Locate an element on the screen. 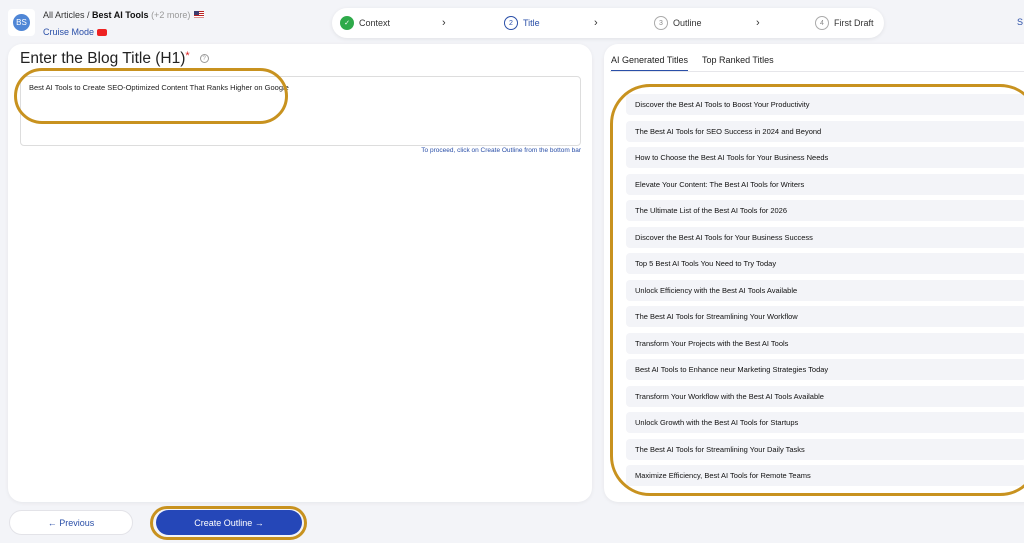  step-first-draft: 4 First Draft is located at coordinates (844, 23).